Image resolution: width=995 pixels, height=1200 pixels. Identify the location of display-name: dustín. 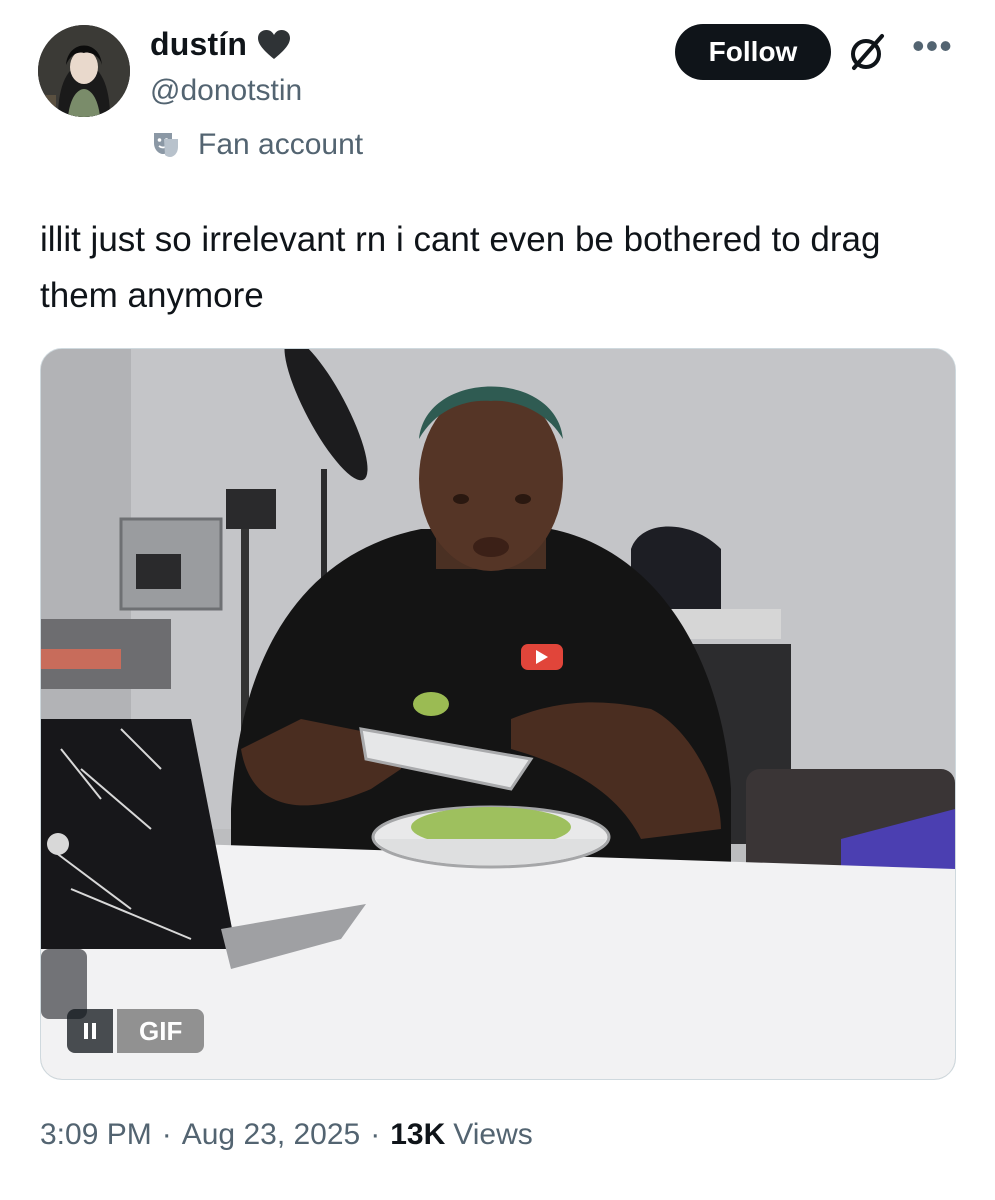
(198, 44).